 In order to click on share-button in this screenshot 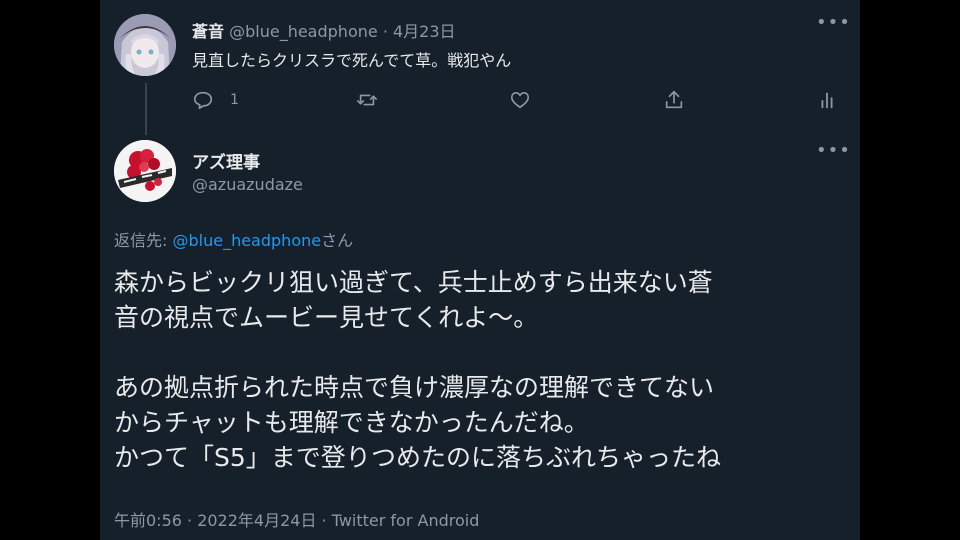, I will do `click(674, 100)`.